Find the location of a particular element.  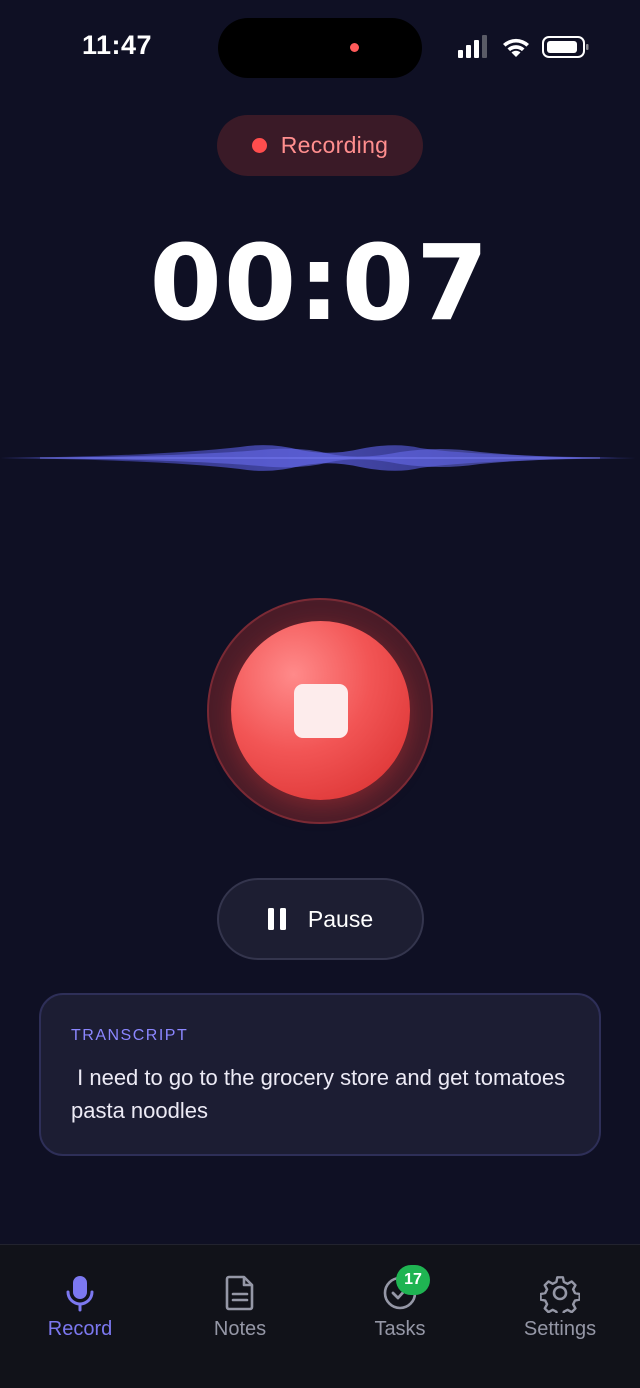

stop-recording-button is located at coordinates (320, 710).